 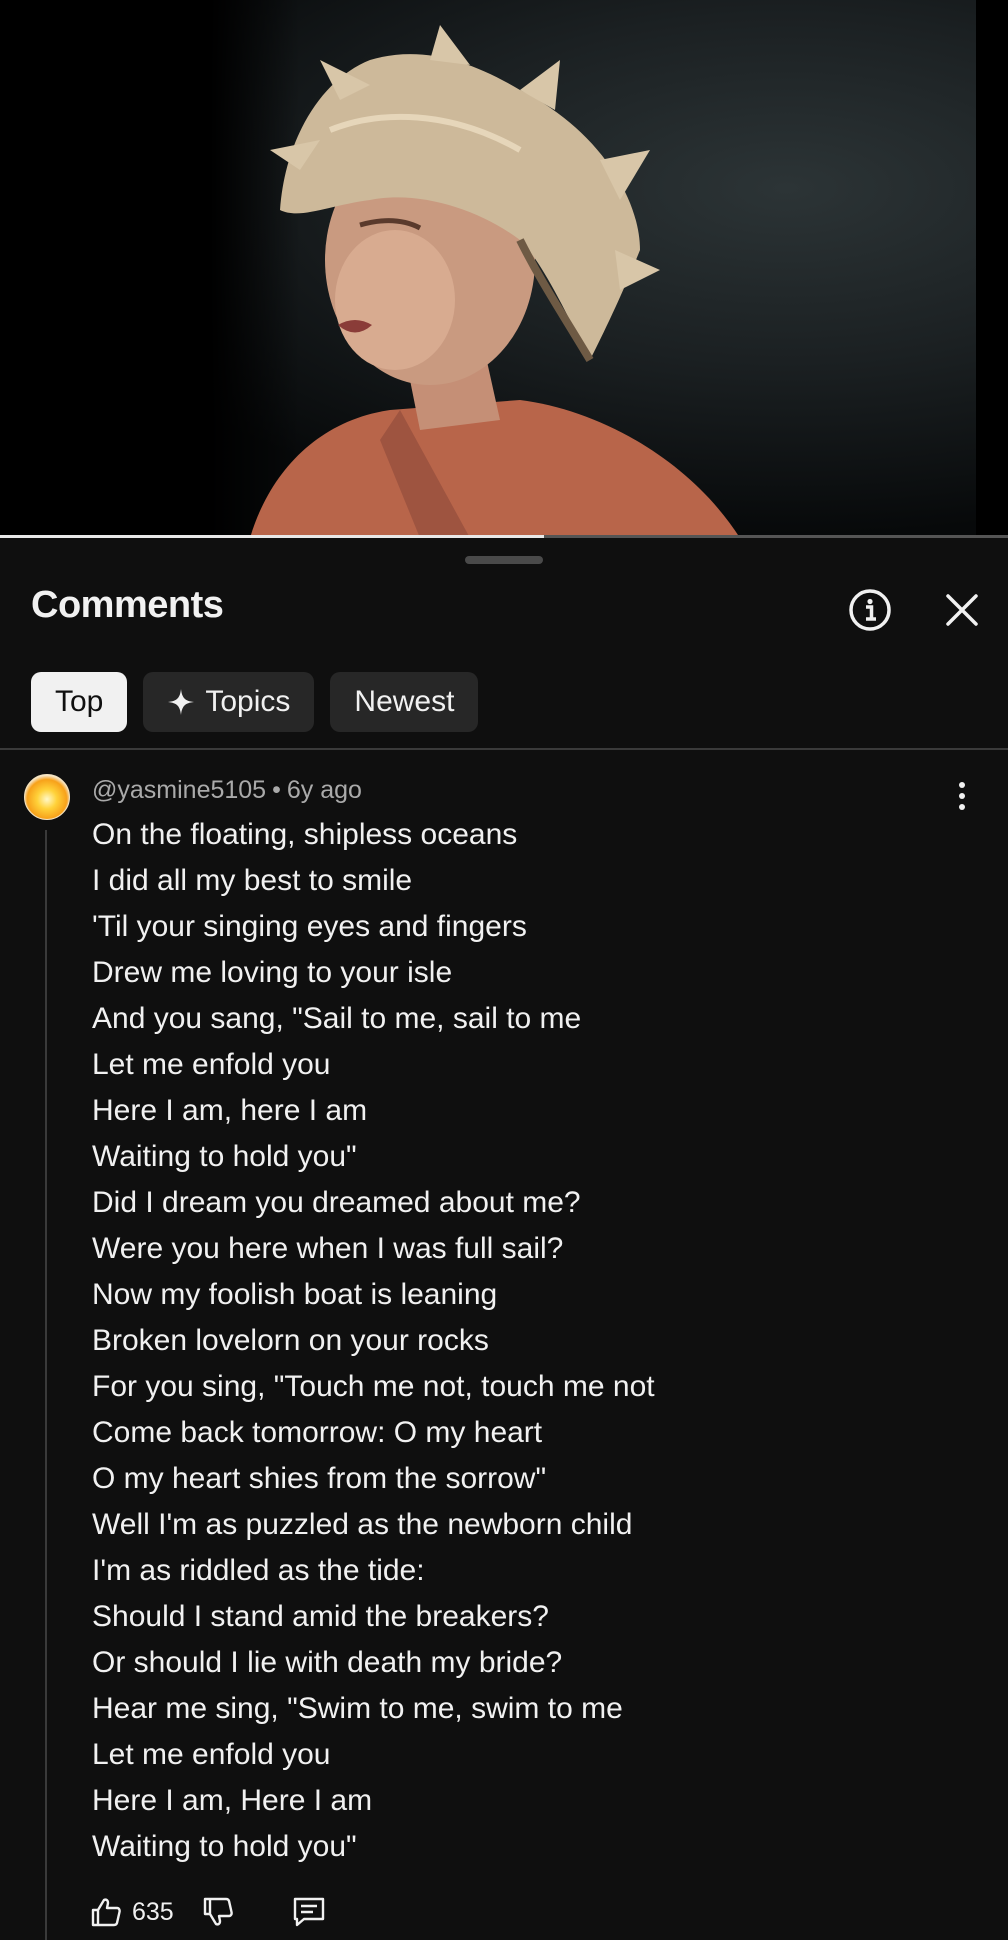 I want to click on chip-newest: Newest, so click(x=404, y=702).